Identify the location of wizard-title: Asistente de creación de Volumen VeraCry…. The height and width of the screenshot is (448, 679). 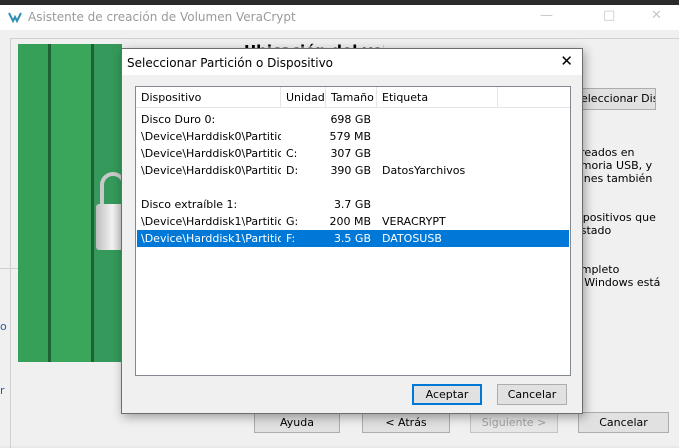
(162, 17).